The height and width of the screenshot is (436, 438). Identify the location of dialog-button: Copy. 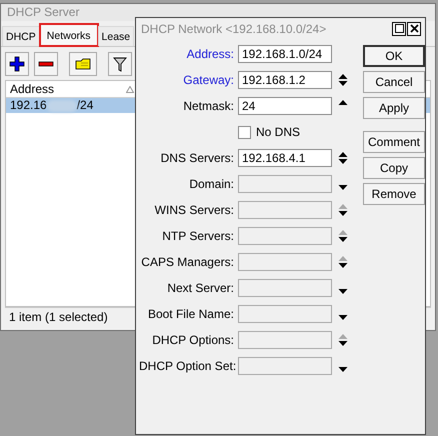
(394, 168).